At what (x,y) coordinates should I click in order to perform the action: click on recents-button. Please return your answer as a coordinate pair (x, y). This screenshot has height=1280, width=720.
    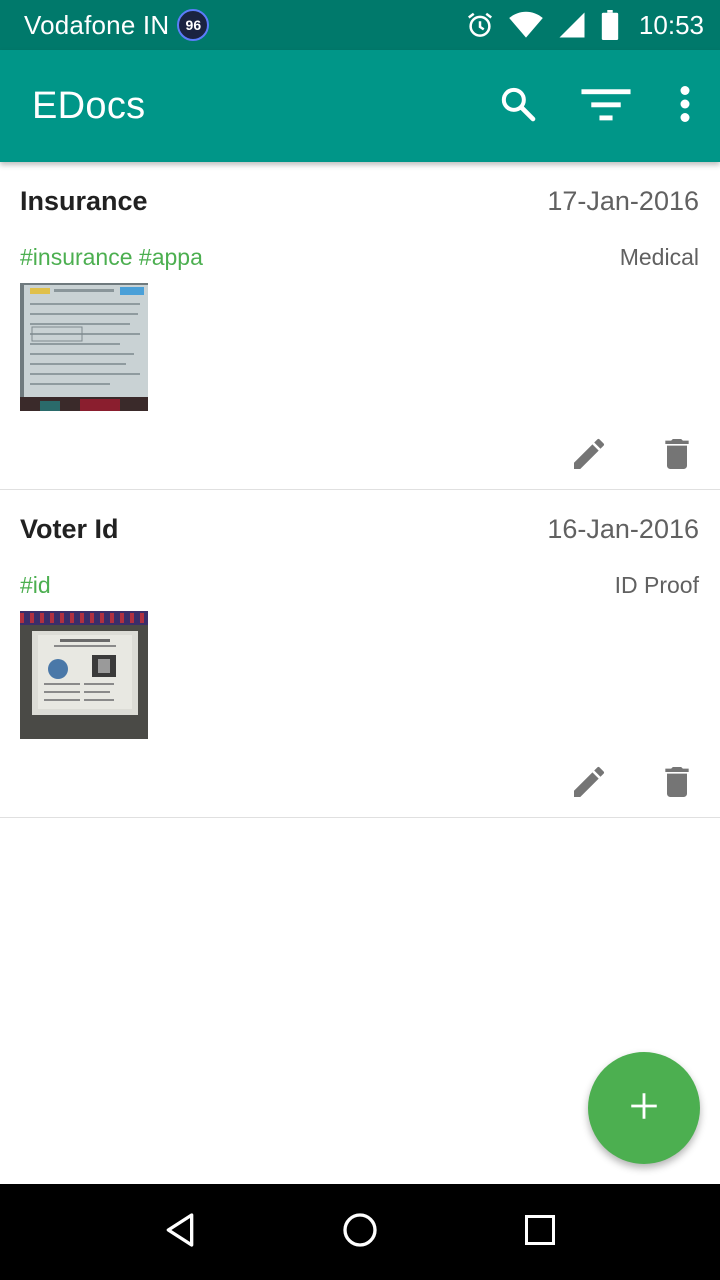
    Looking at the image, I should click on (540, 1232).